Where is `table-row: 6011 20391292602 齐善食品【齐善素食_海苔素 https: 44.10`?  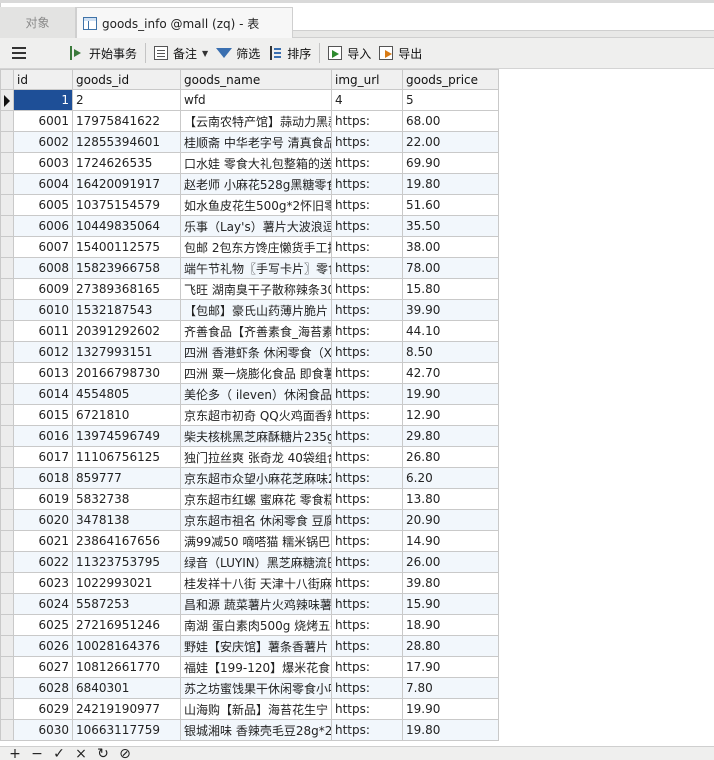
table-row: 6011 20391292602 齐善食品【齐善素食_海苔素 https: 44.10 is located at coordinates (249, 331).